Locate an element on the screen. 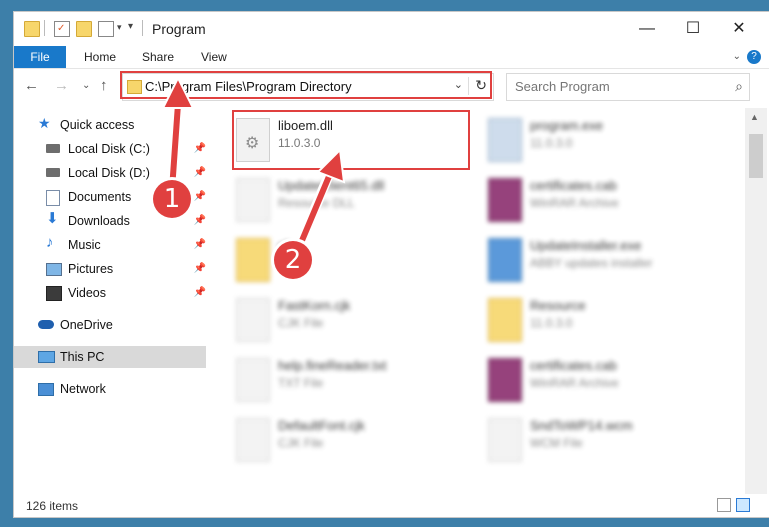 The width and height of the screenshot is (769, 527). status-bar: 126 items is located at coordinates (391, 505).